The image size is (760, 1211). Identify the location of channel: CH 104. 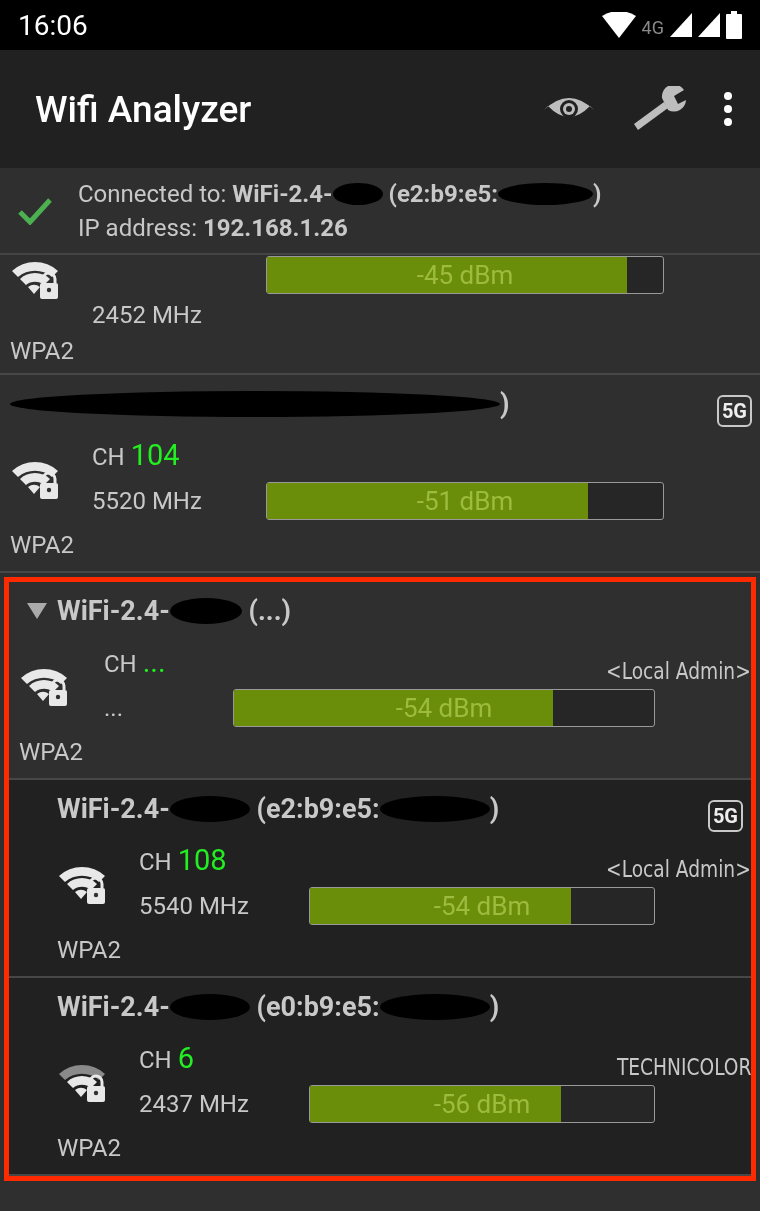
(136, 455).